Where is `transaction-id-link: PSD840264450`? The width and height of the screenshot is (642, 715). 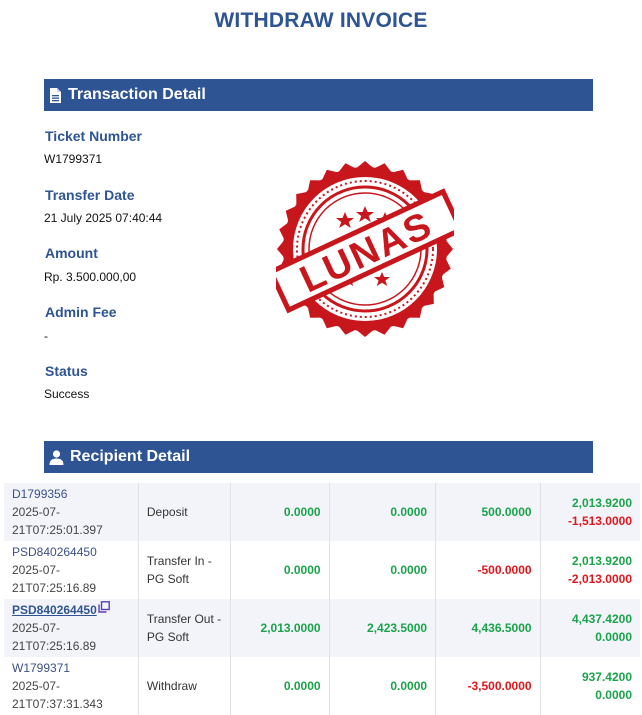
transaction-id-link: PSD840264450 is located at coordinates (54, 610).